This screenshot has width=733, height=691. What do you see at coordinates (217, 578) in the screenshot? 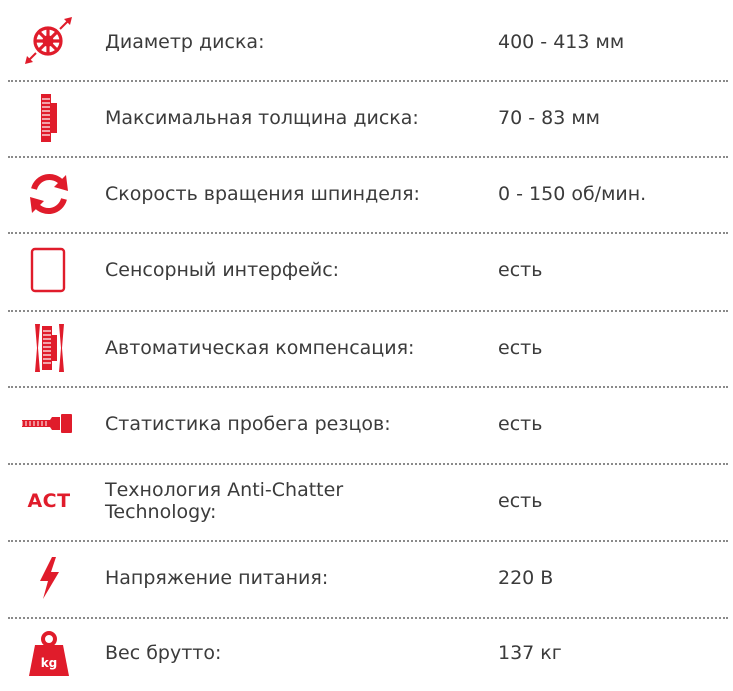
I see `spec-label: Напряжение питания:` at bounding box center [217, 578].